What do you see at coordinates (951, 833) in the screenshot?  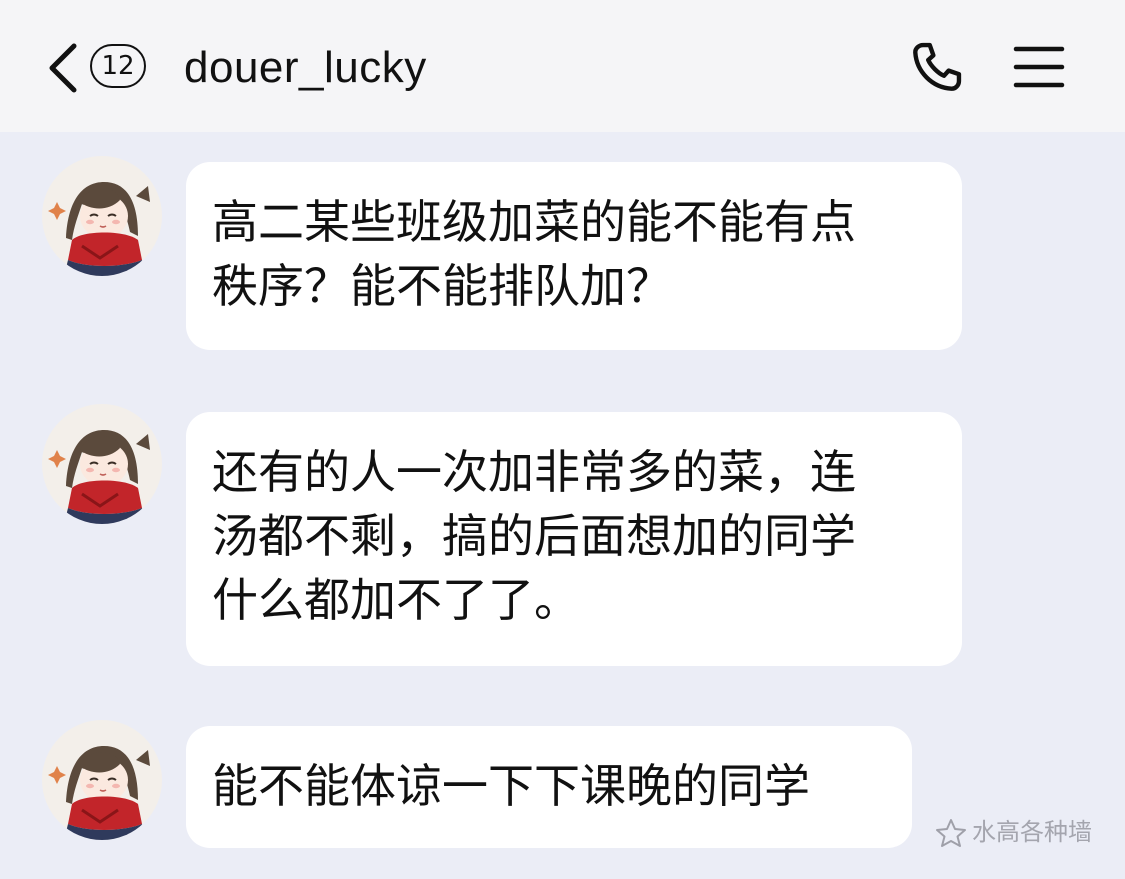 I see `star-logo-icon` at bounding box center [951, 833].